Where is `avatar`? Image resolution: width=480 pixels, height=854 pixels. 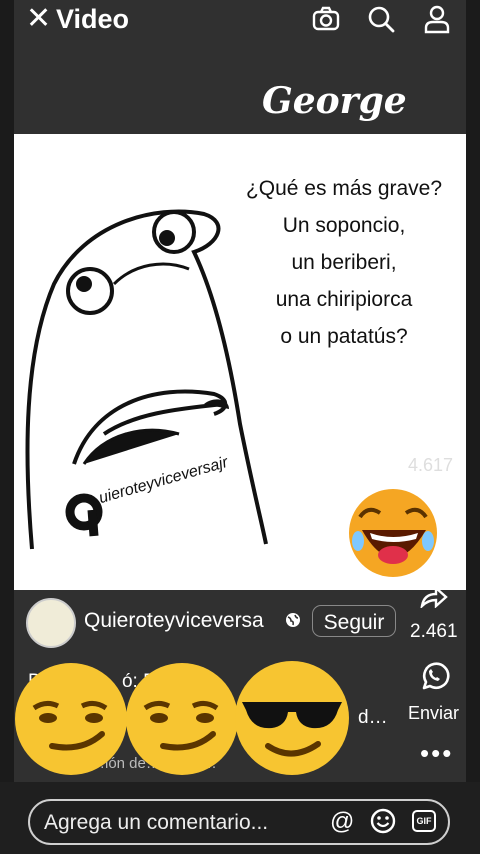
avatar is located at coordinates (51, 623).